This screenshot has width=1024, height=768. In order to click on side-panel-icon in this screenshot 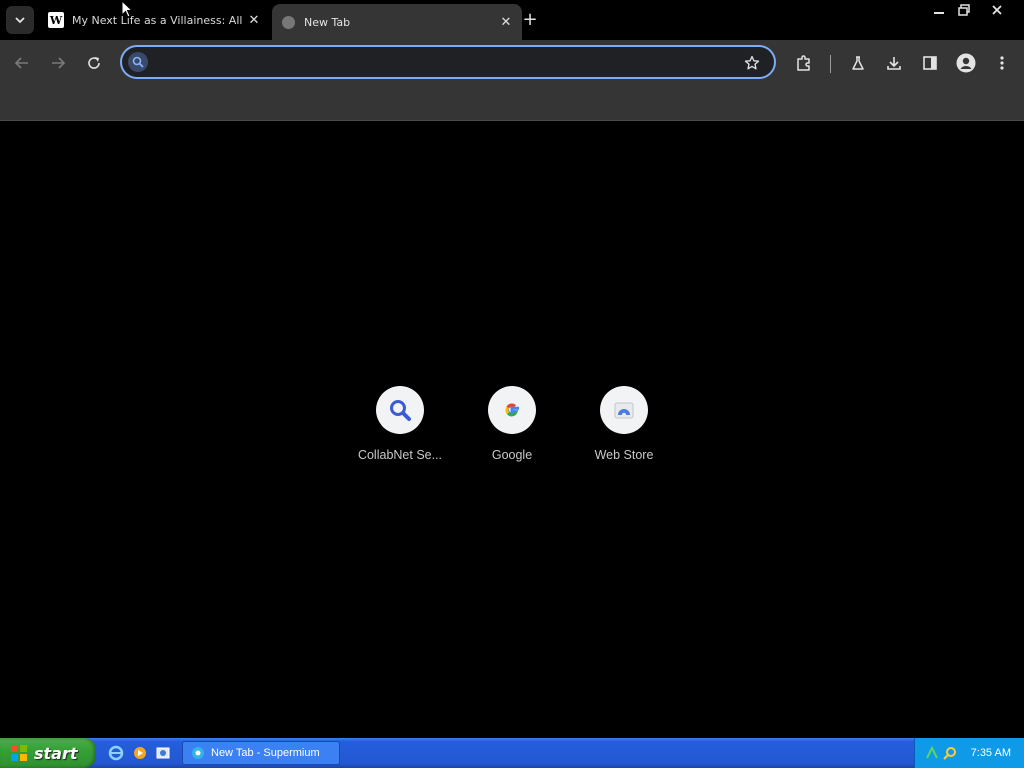, I will do `click(930, 63)`.